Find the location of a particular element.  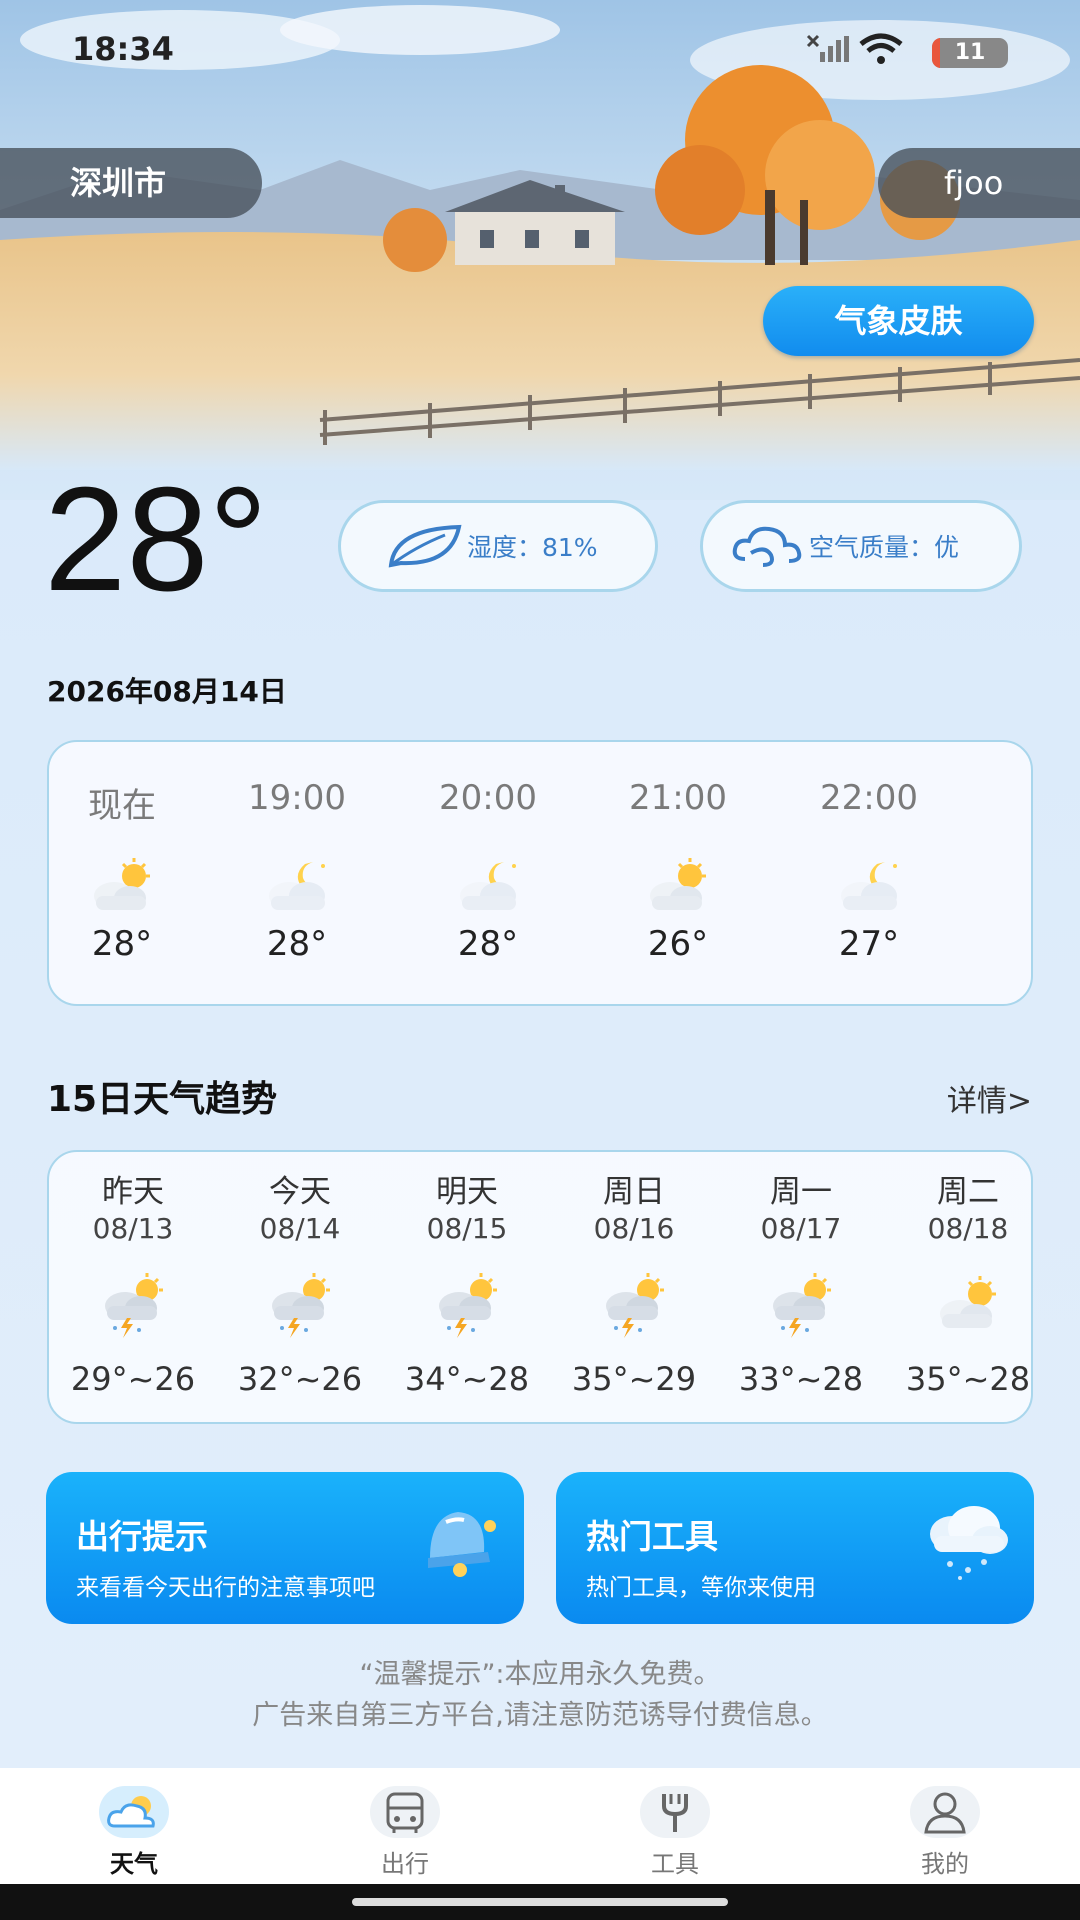

daily-date: 08/18 is located at coordinates (968, 1228).